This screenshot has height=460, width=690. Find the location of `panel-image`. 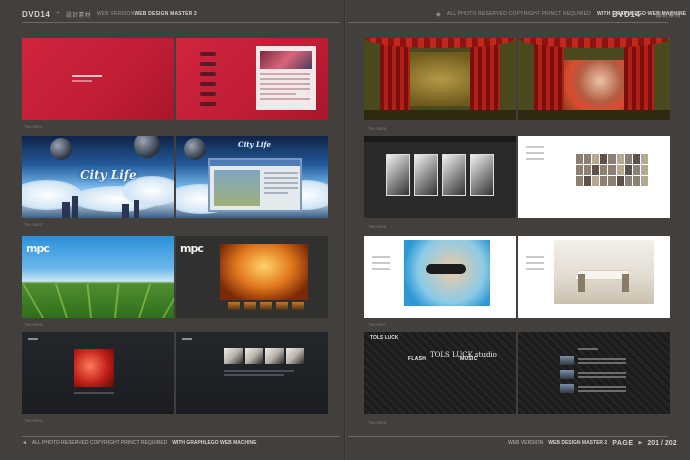

panel-image is located at coordinates (286, 60).